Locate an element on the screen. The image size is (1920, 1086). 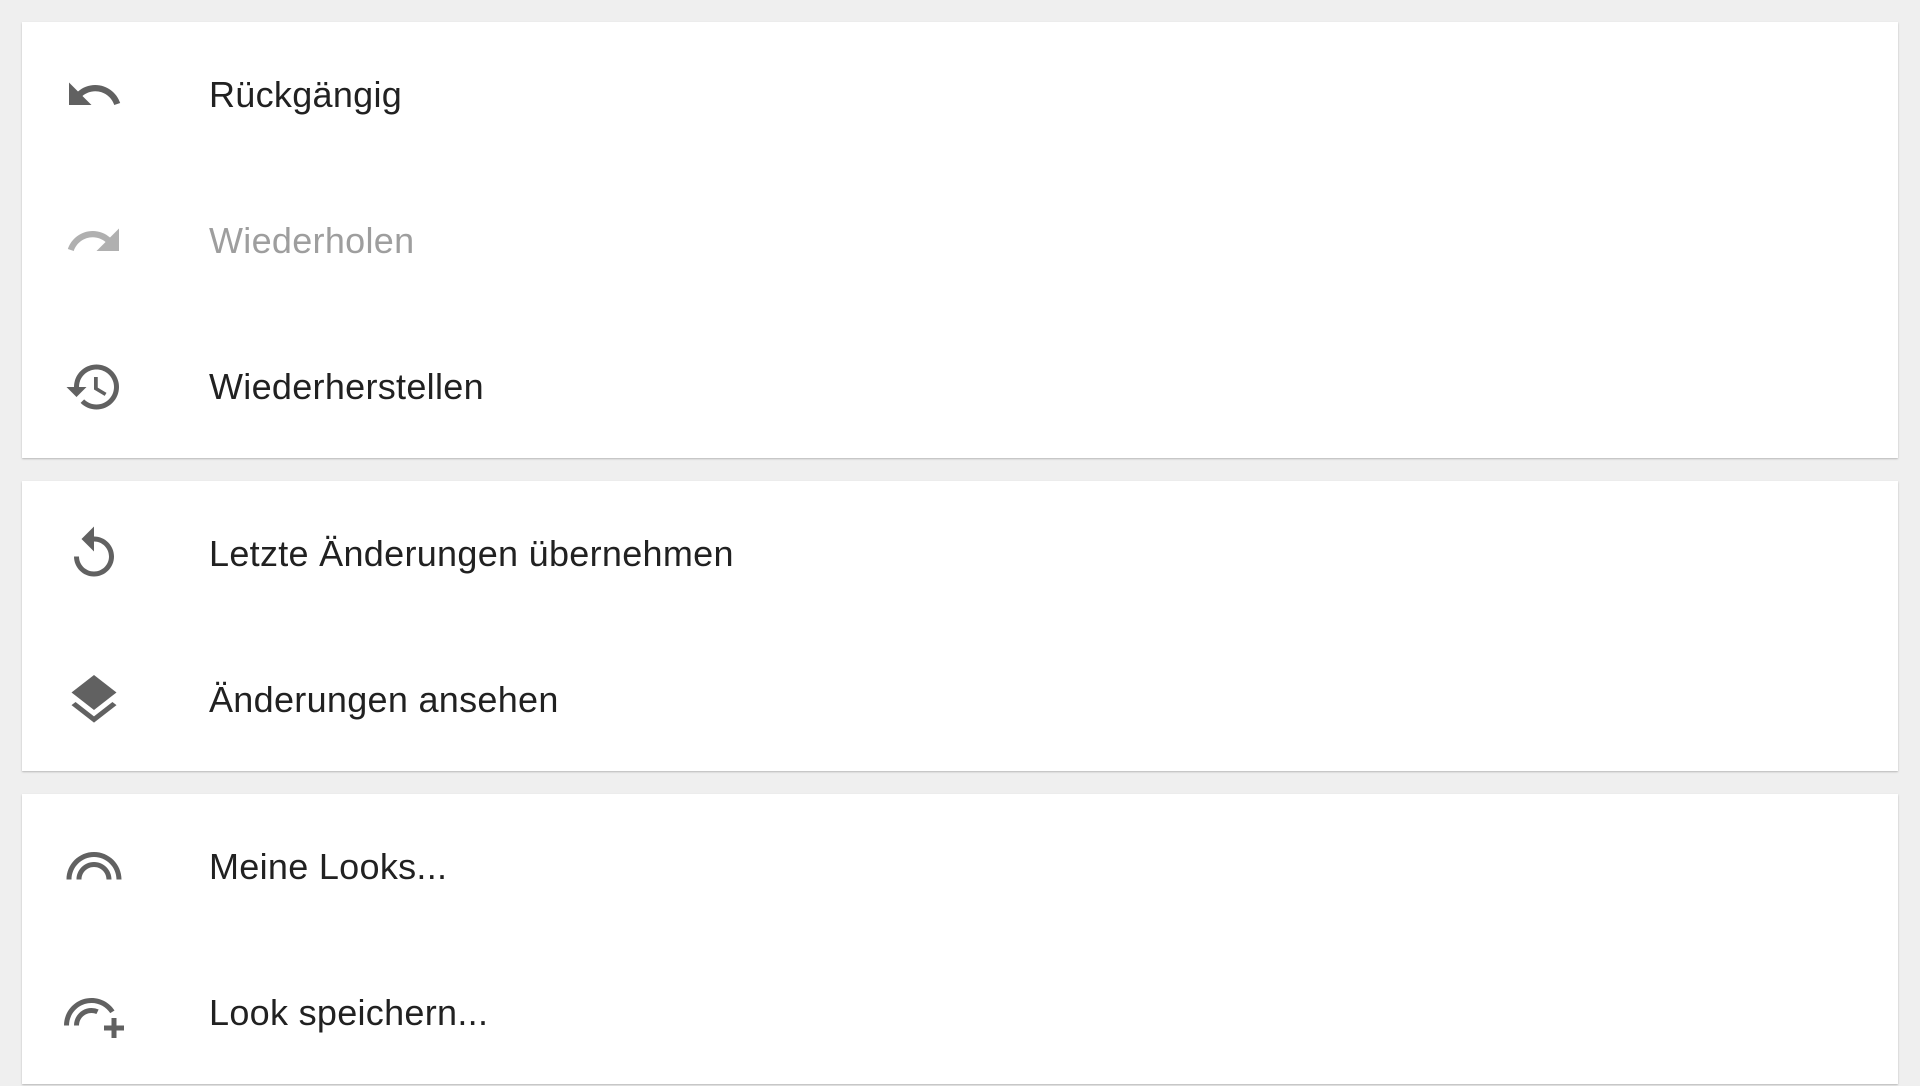
menu-item-label: Wiederholen is located at coordinates (312, 240).